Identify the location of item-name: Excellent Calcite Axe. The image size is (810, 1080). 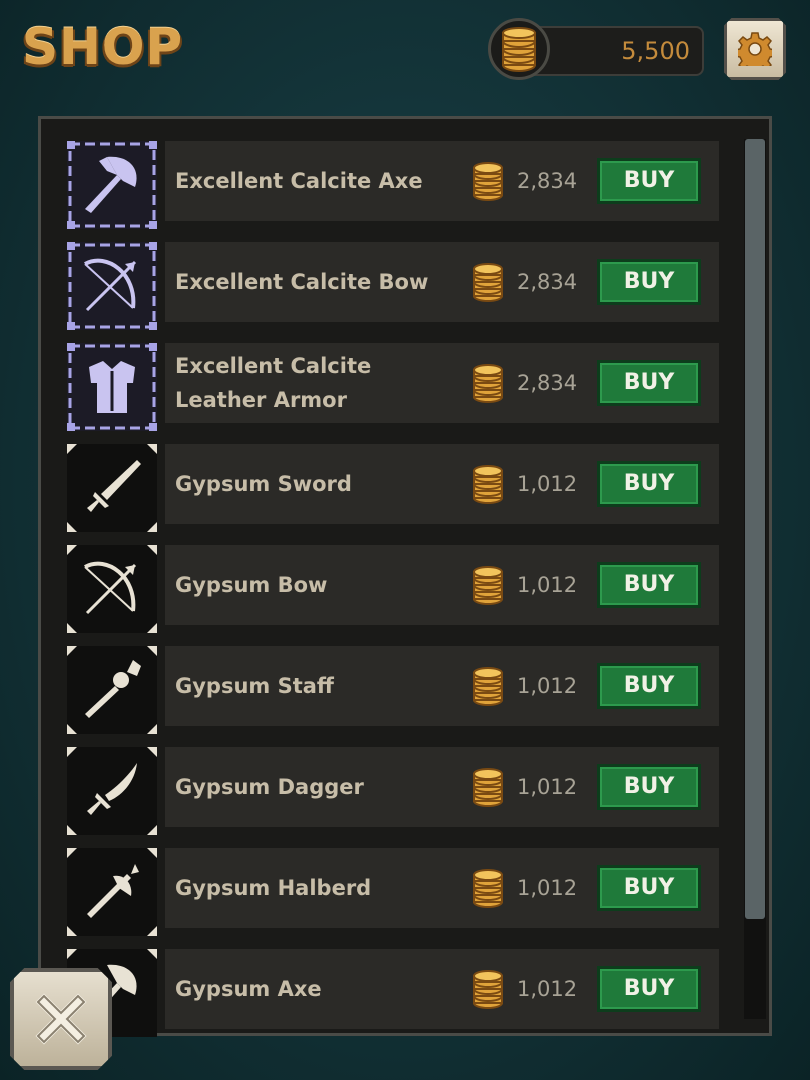
(299, 181).